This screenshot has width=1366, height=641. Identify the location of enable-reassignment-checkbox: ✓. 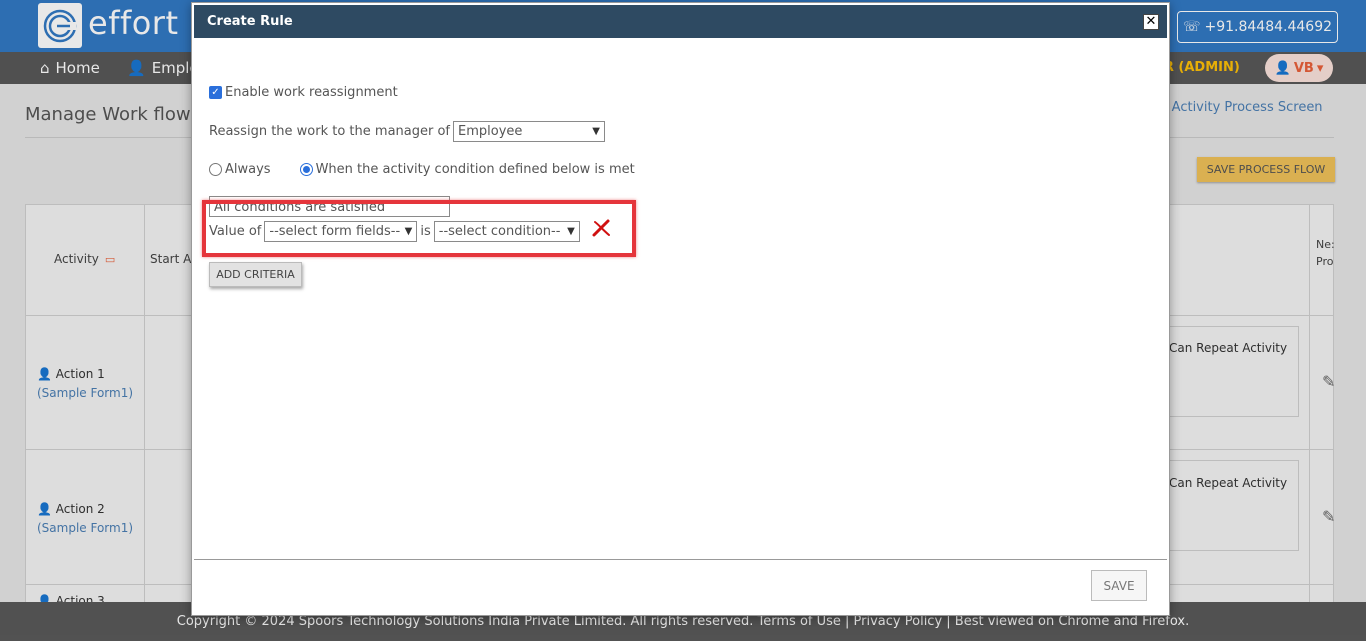
(215, 92).